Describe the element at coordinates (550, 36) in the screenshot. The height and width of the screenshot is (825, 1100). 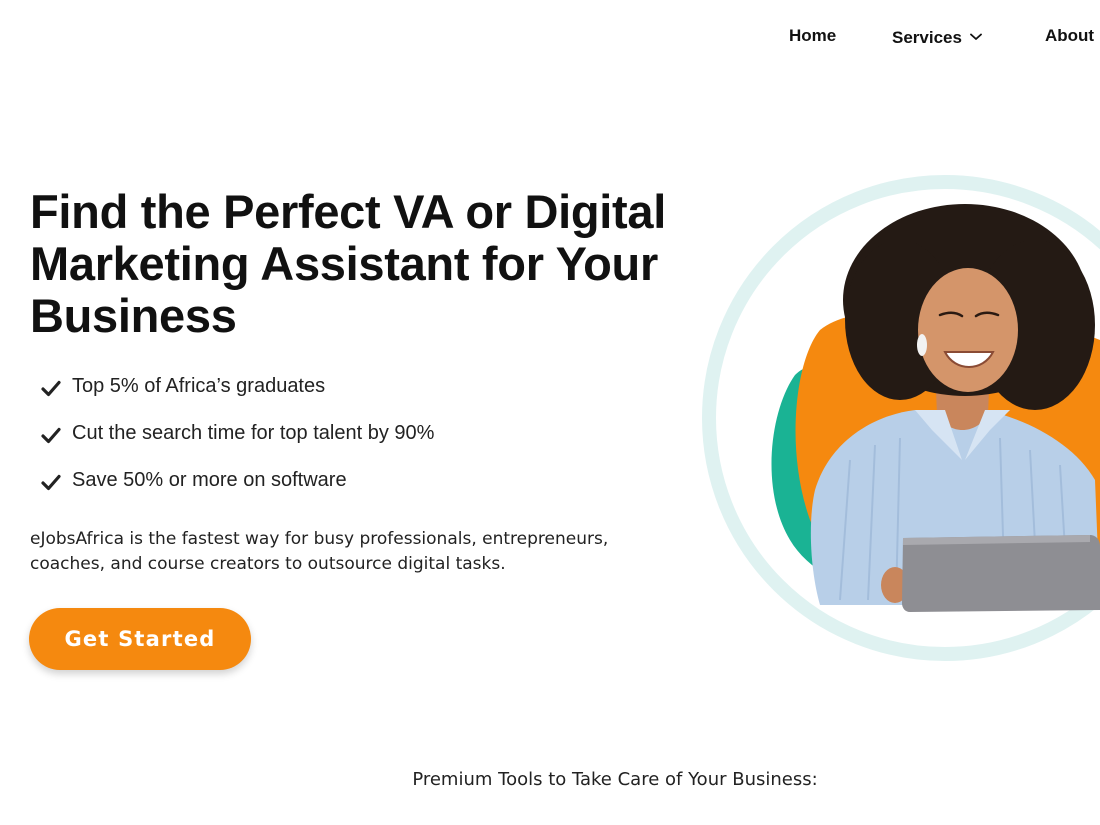
I see `top-navigation: Home Services About` at that location.